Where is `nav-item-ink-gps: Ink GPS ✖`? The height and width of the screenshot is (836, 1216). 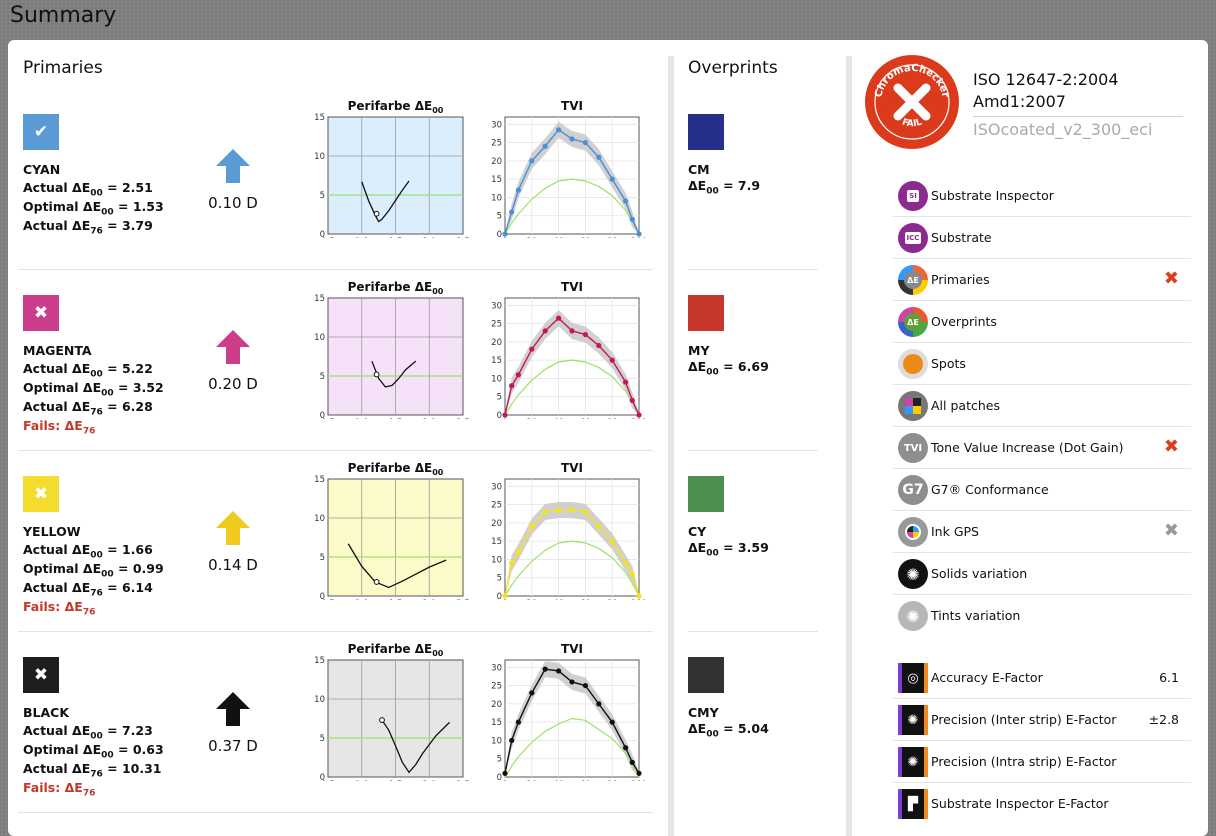 nav-item-ink-gps: Ink GPS ✖ is located at coordinates (1043, 532).